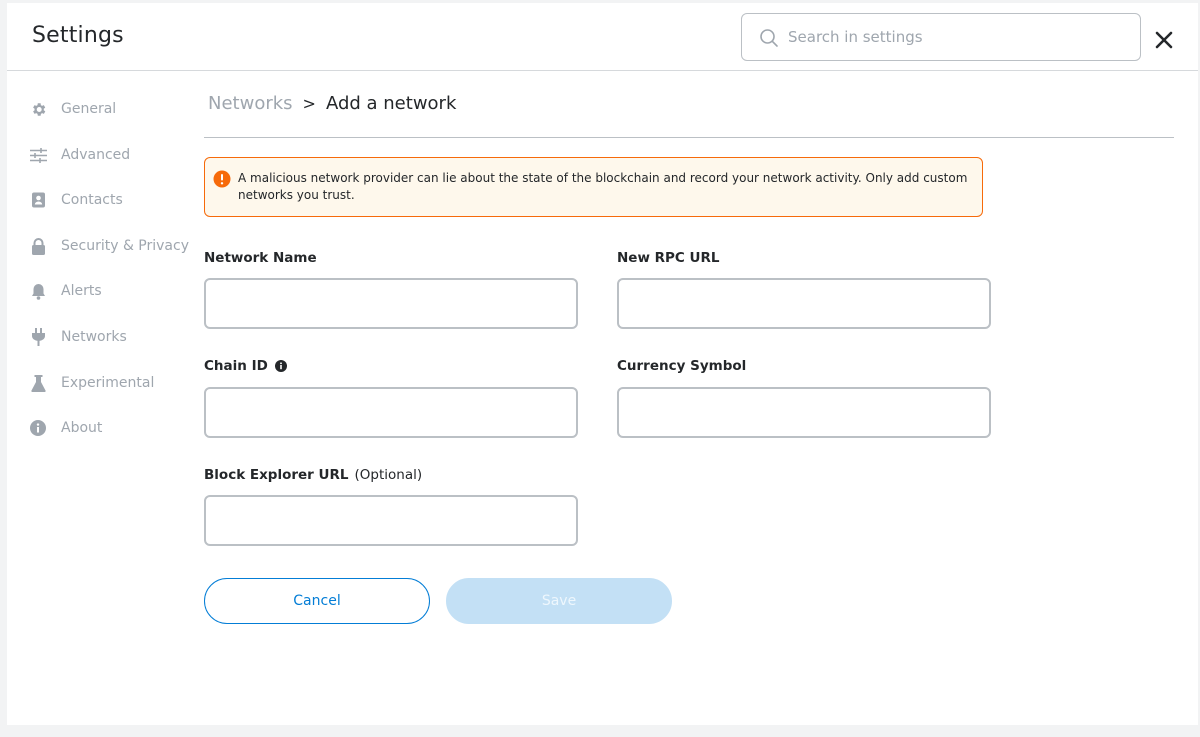 The image size is (1200, 737). What do you see at coordinates (391, 520) in the screenshot?
I see `block-explorer-input` at bounding box center [391, 520].